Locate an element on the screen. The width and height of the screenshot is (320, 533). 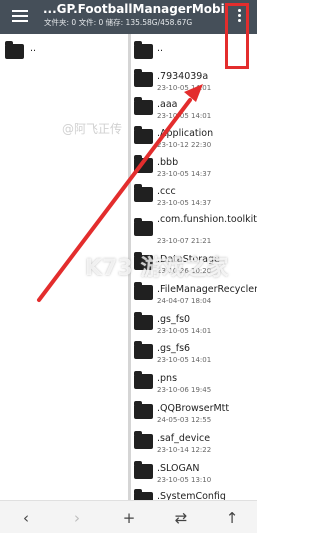
highlight-box is located at coordinates (237, 36).